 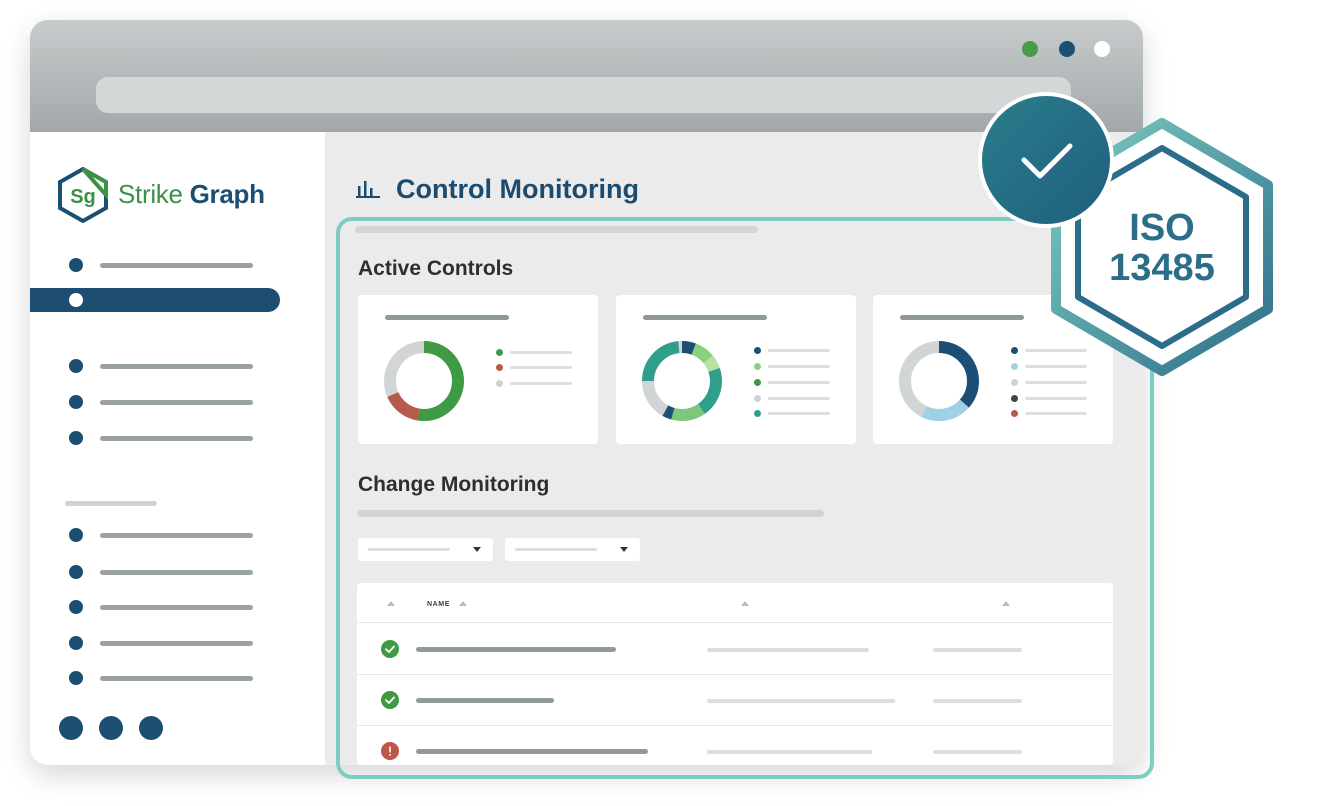 What do you see at coordinates (227, 194) in the screenshot?
I see `brand-name-part2: Graph` at bounding box center [227, 194].